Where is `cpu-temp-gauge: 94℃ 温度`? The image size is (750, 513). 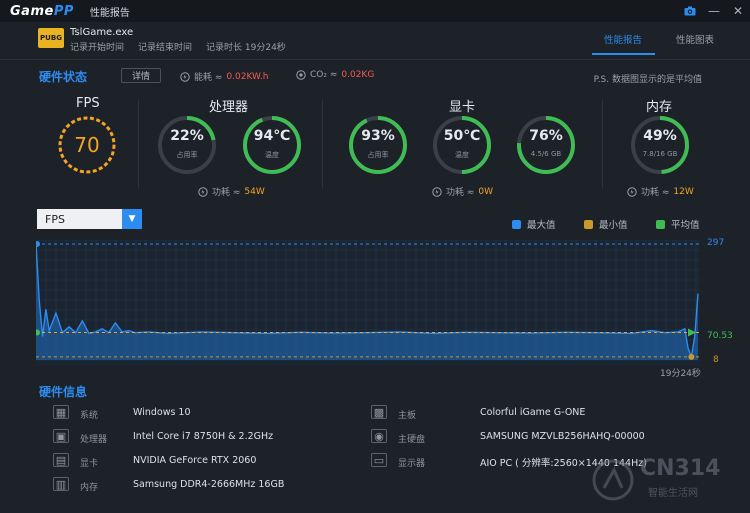 cpu-temp-gauge: 94℃ 温度 is located at coordinates (272, 145).